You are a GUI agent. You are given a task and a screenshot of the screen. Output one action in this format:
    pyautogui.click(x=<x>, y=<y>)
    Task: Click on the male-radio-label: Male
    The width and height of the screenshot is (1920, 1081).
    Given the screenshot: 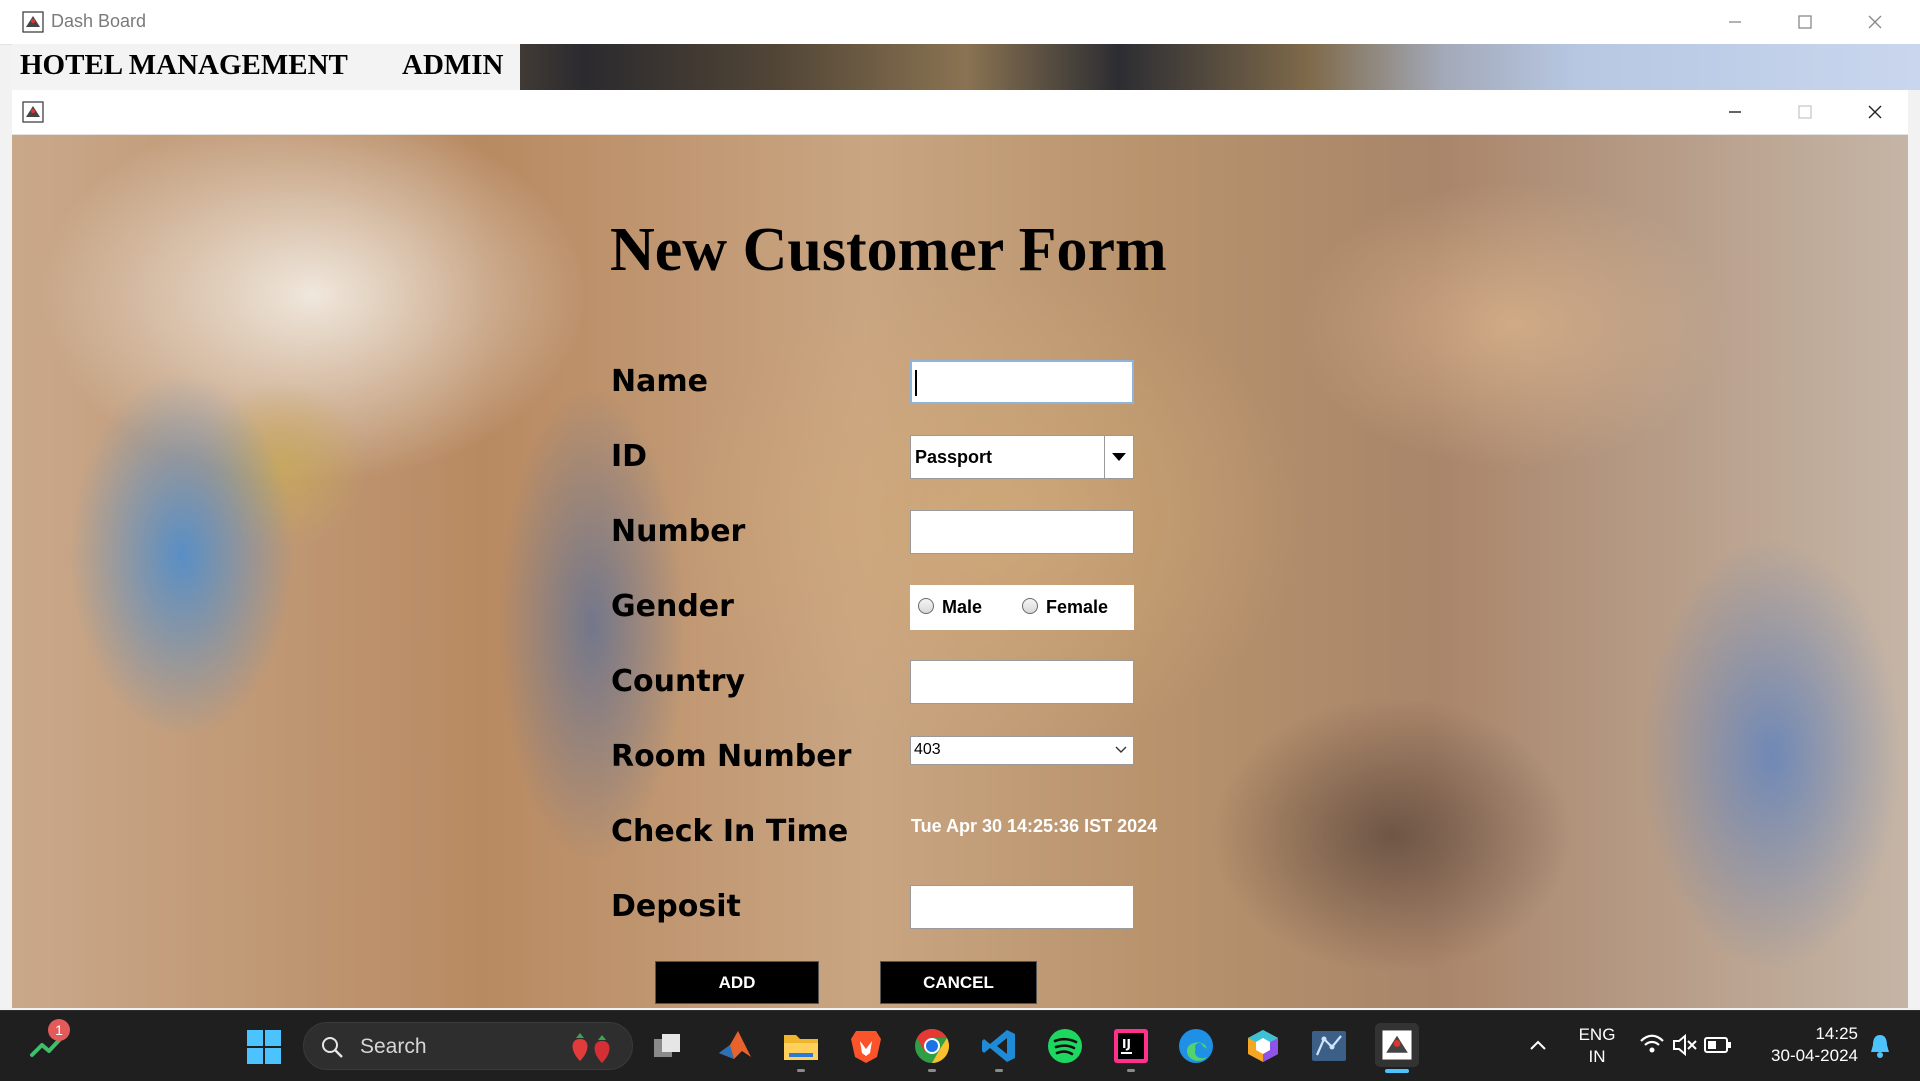 What is the action you would take?
    pyautogui.click(x=962, y=607)
    